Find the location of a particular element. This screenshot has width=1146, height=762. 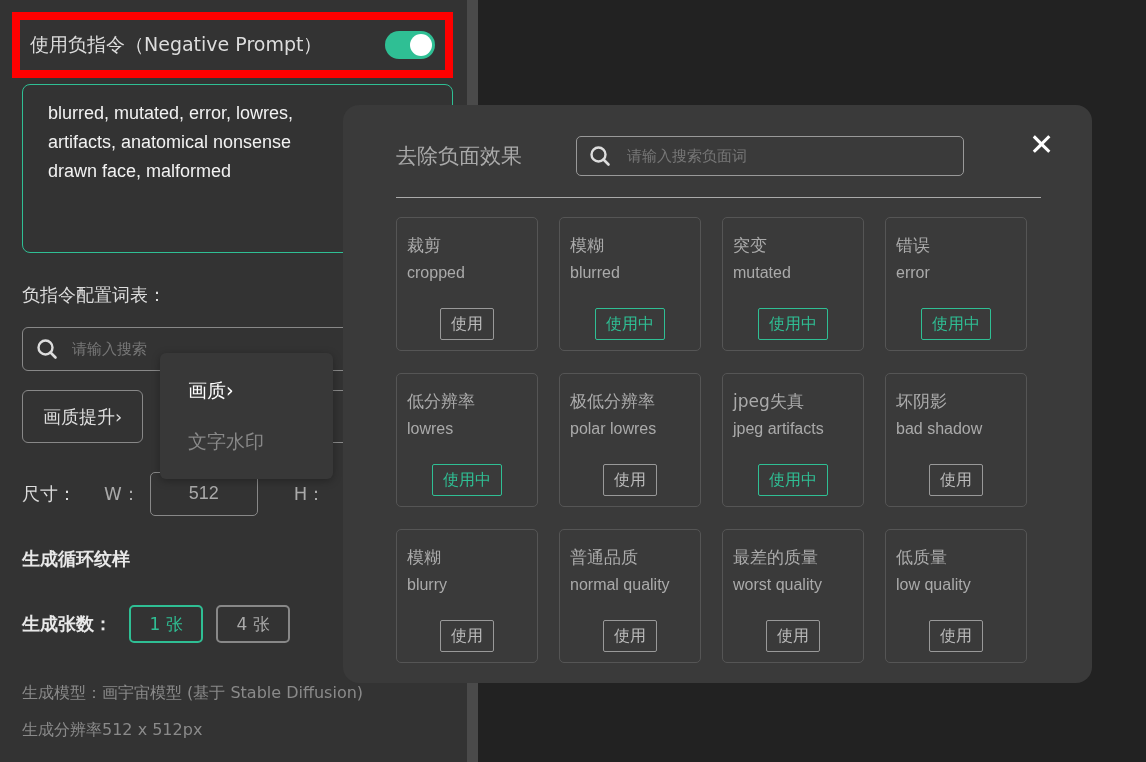

term-chinese: 最差的质量 is located at coordinates (776, 557).